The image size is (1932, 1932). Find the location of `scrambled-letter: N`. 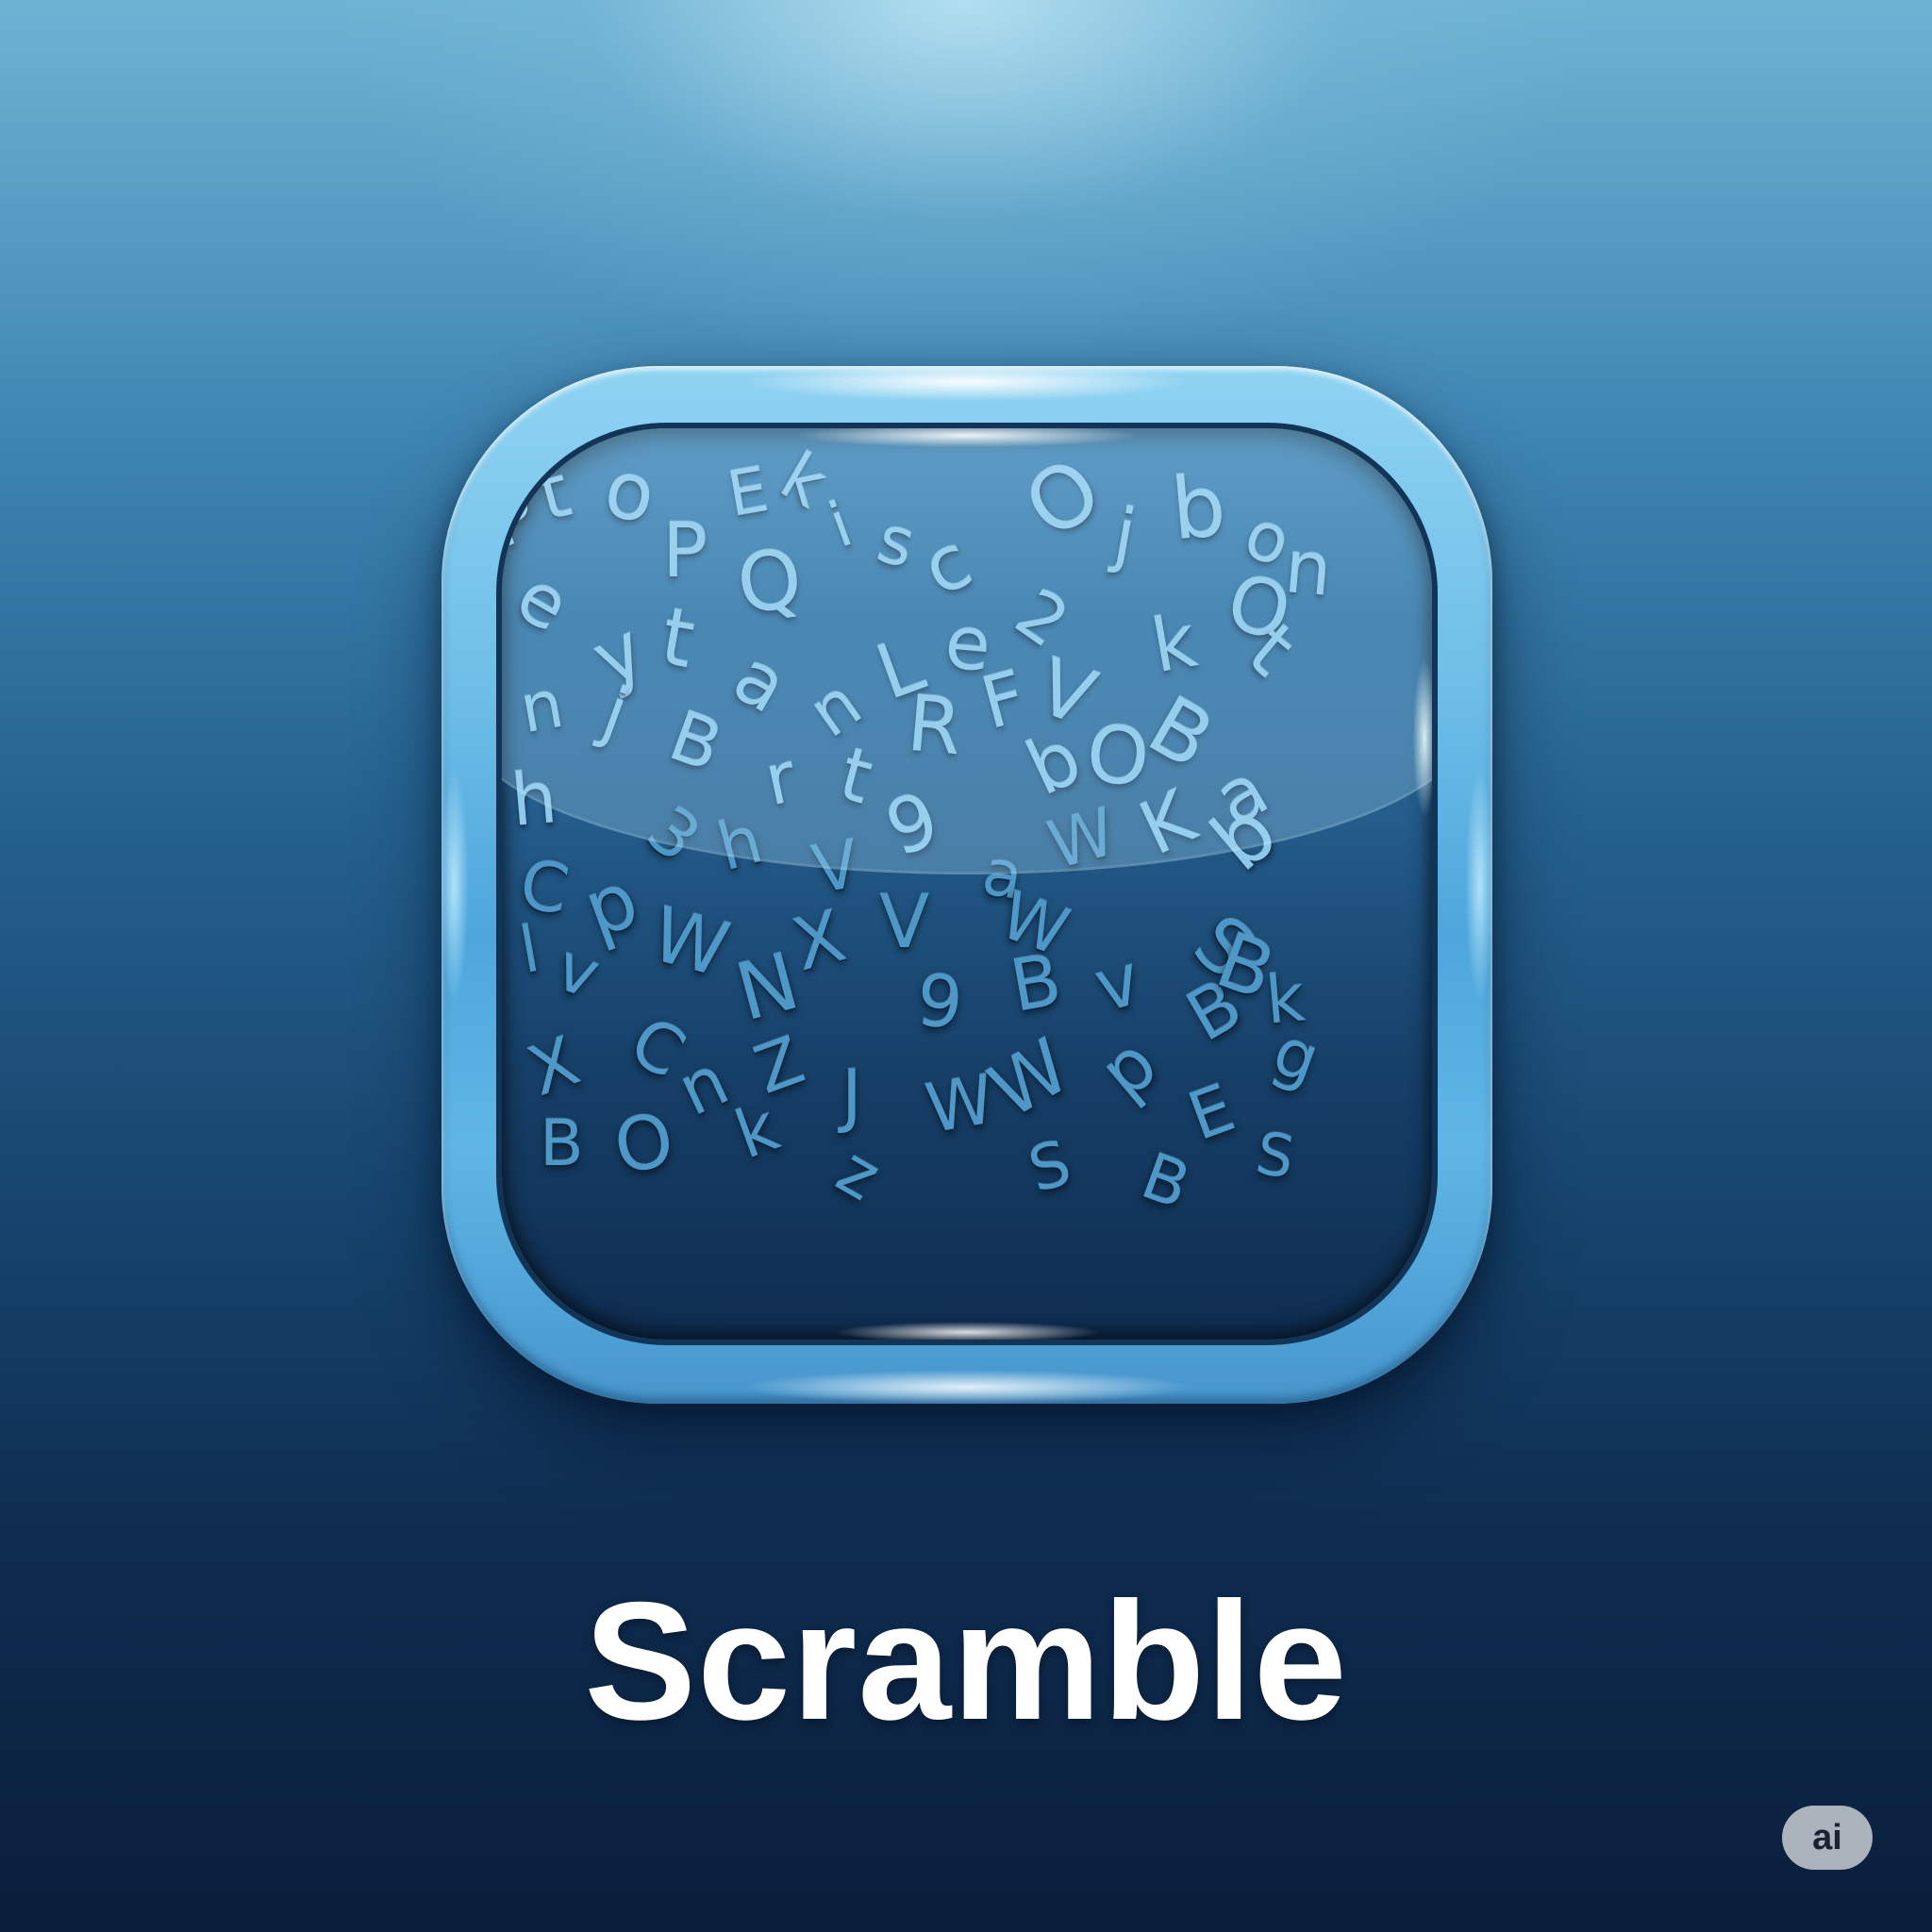

scrambled-letter: N is located at coordinates (767, 987).